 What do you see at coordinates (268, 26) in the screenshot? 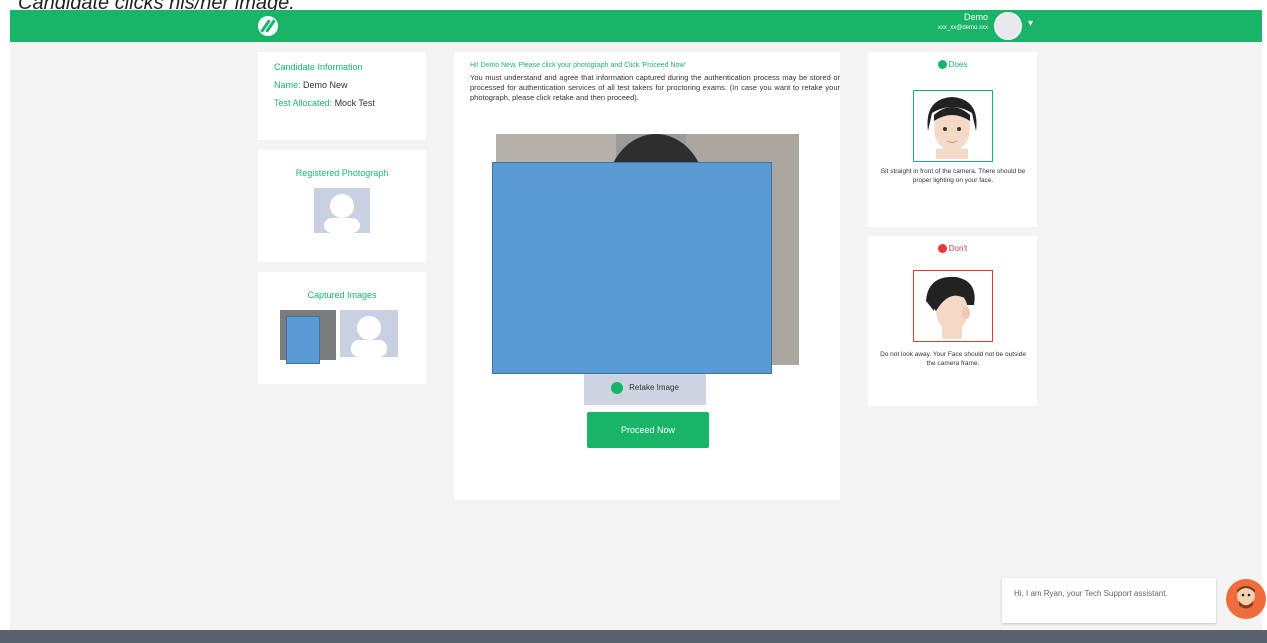
I see `brand-logo-icon` at bounding box center [268, 26].